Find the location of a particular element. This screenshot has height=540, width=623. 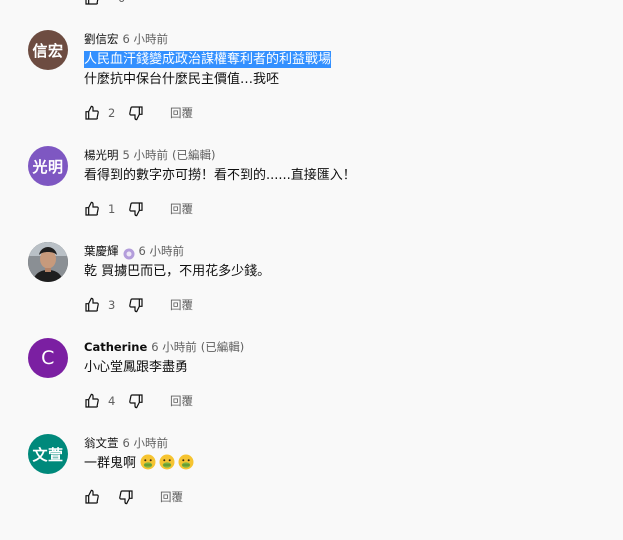

profile-photo-icon is located at coordinates (48, 262).